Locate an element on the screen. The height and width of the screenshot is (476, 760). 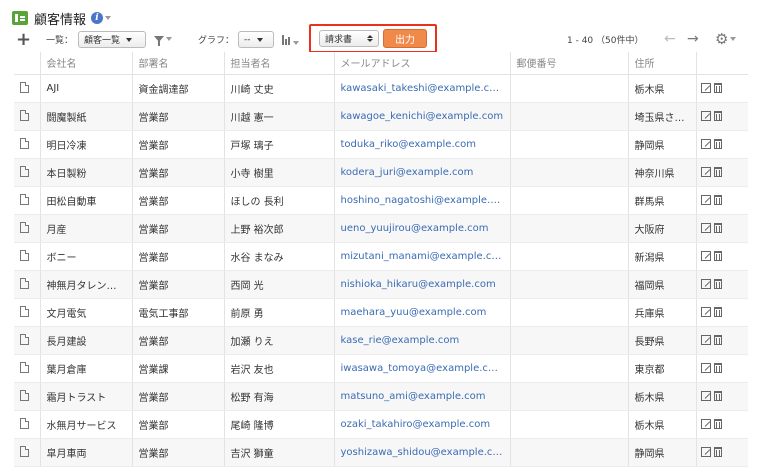
table-row: 本日製粉 営業部 小寺 樹里 kodera_juri@example.com 神奈川県 is located at coordinates (381, 172).